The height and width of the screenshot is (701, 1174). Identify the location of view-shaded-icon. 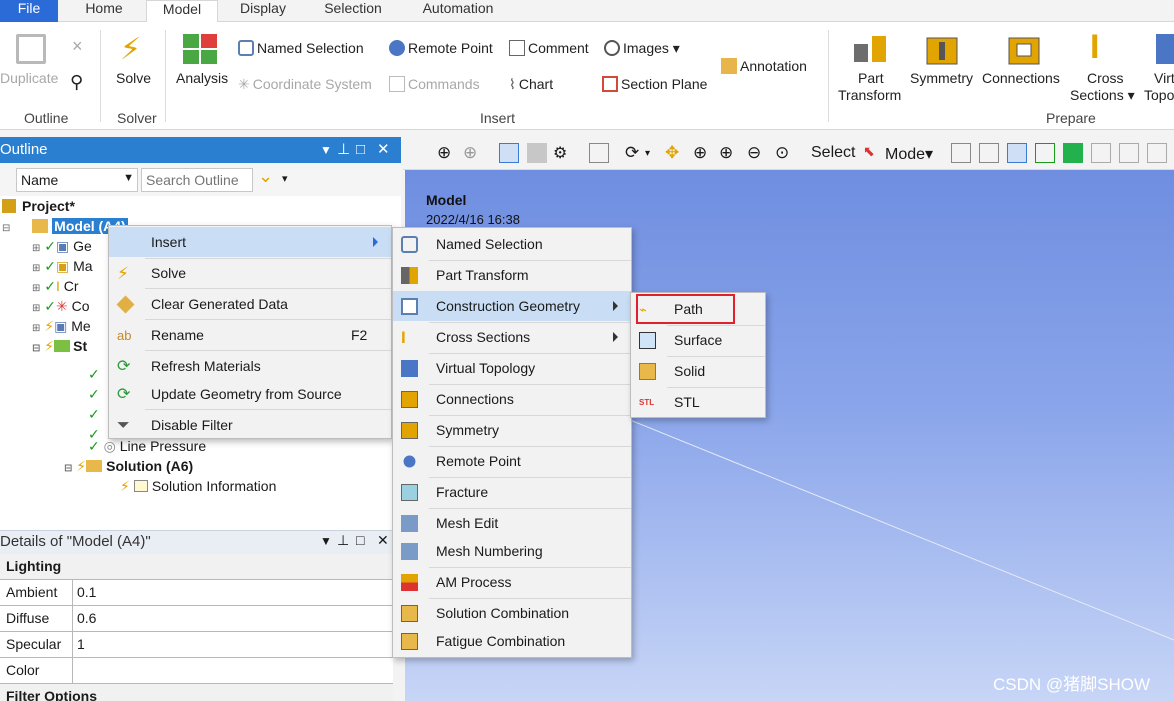
(537, 153).